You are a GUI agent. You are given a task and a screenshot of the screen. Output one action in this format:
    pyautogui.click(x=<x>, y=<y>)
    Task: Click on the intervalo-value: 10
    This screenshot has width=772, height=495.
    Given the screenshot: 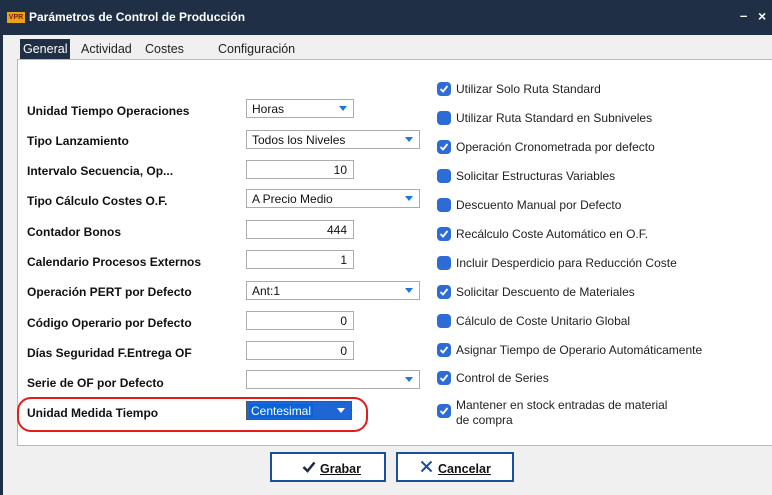 What is the action you would take?
    pyautogui.click(x=340, y=170)
    